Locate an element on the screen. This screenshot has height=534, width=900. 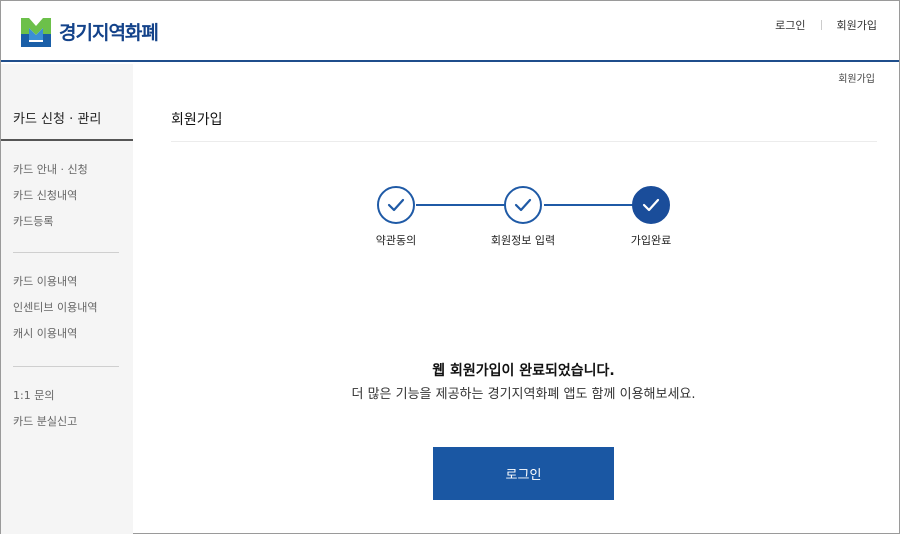
sidebar-item-incentive-usage: 인센티브 이용내역 is located at coordinates (55, 308).